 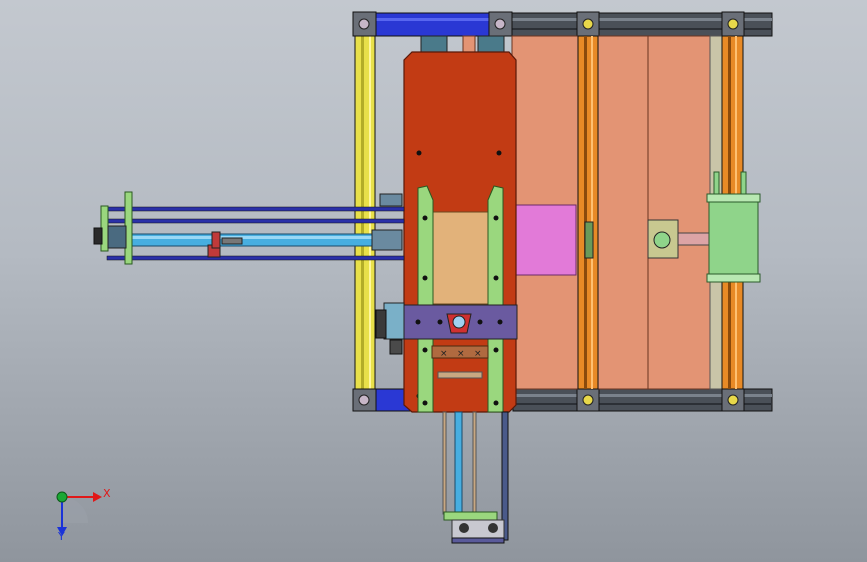 I want to click on carriage-assembly: × × ×, so click(x=446, y=224).